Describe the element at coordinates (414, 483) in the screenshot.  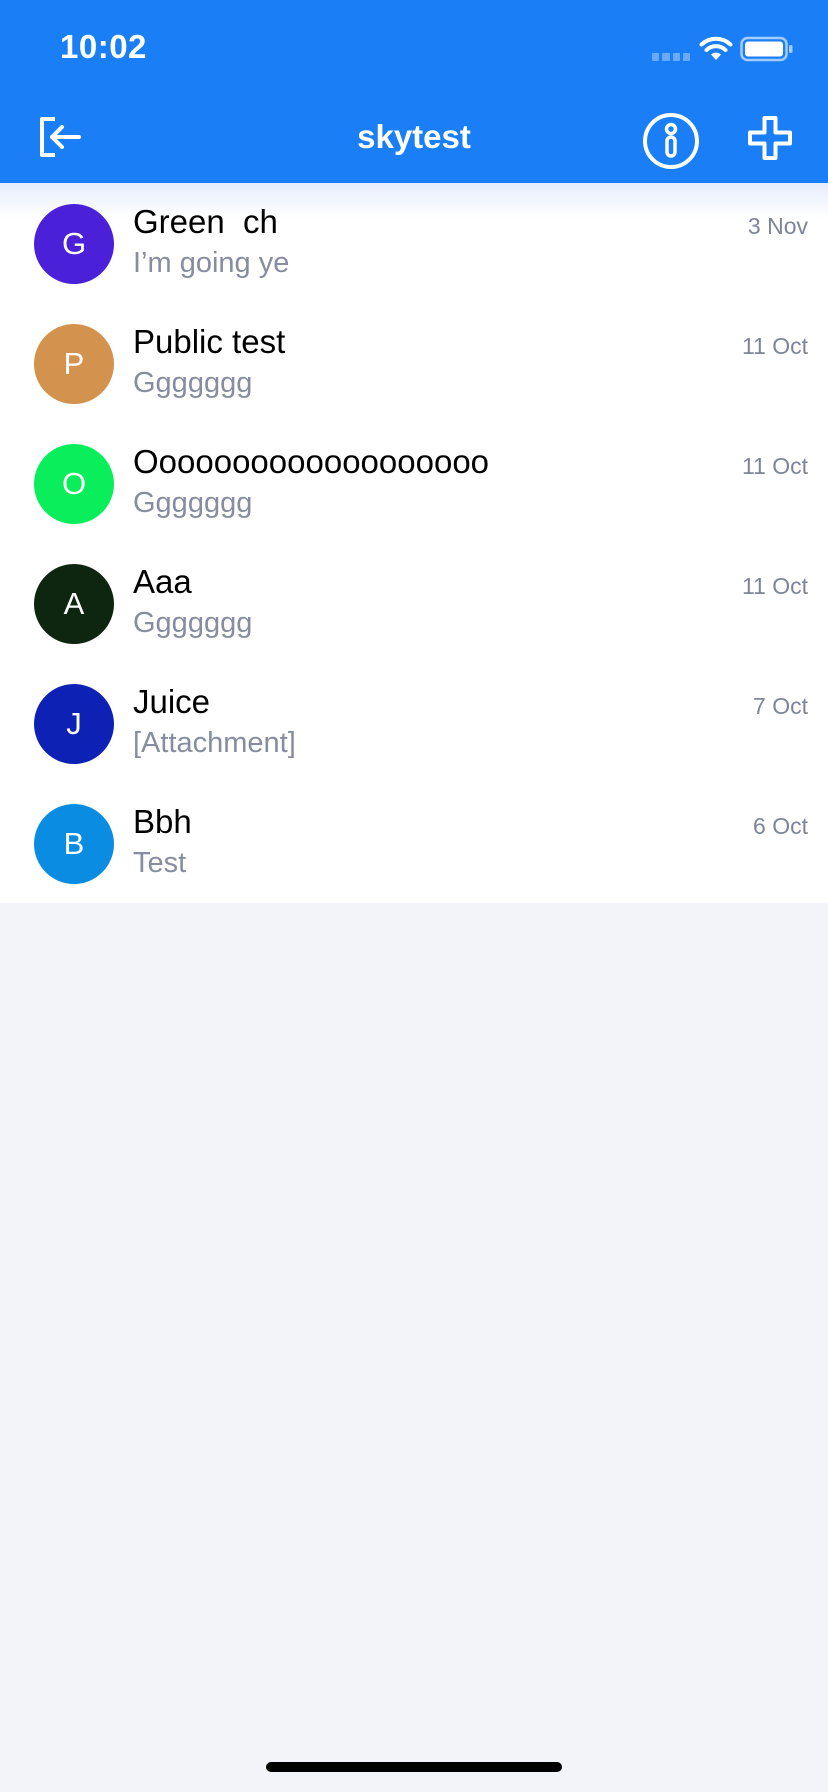
I see `chat-row-oooo: O Ooooooooooooooooooo Ggggggg 11 Oct` at that location.